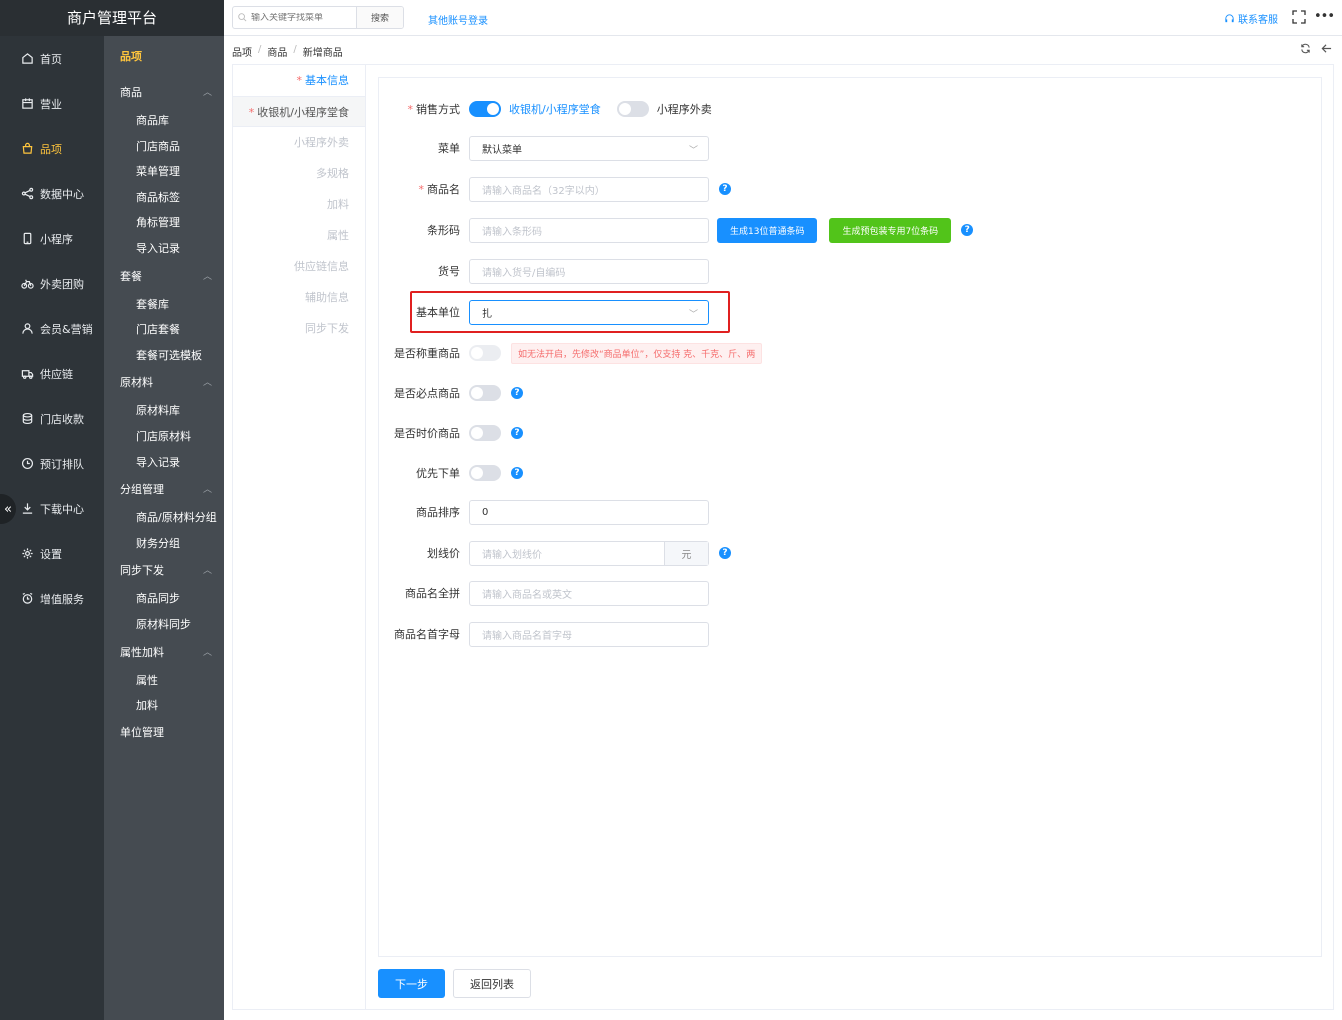 This screenshot has width=1342, height=1020. What do you see at coordinates (27, 599) in the screenshot?
I see `alarm-icon` at bounding box center [27, 599].